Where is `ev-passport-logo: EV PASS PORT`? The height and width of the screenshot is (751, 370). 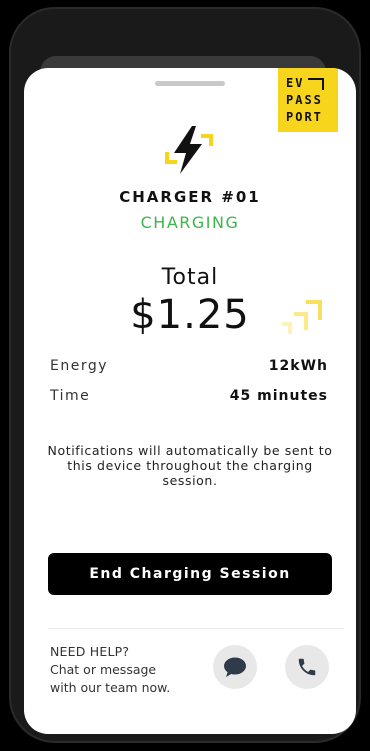 ev-passport-logo: EV PASS PORT is located at coordinates (308, 100).